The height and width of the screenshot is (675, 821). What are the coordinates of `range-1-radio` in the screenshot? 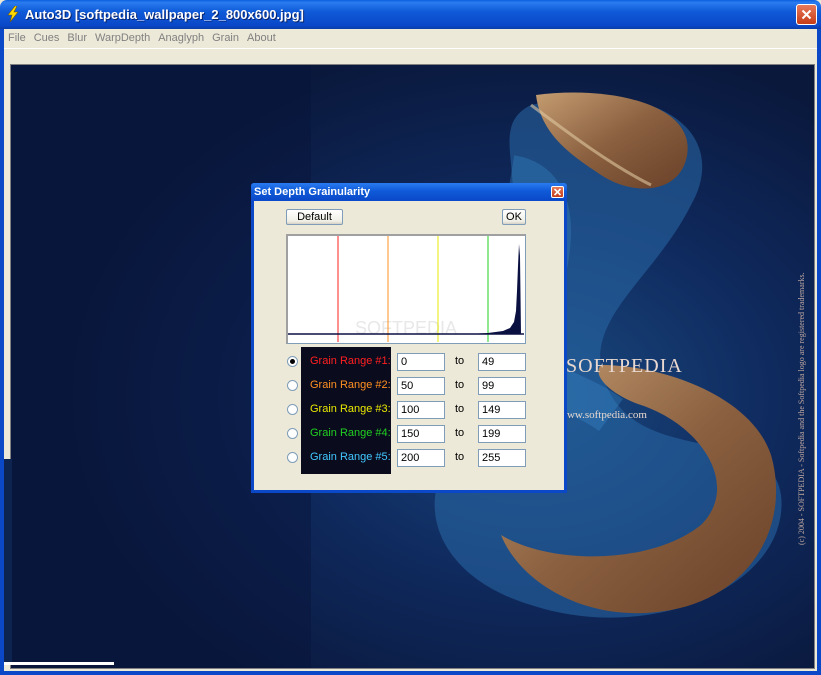 It's located at (292, 361).